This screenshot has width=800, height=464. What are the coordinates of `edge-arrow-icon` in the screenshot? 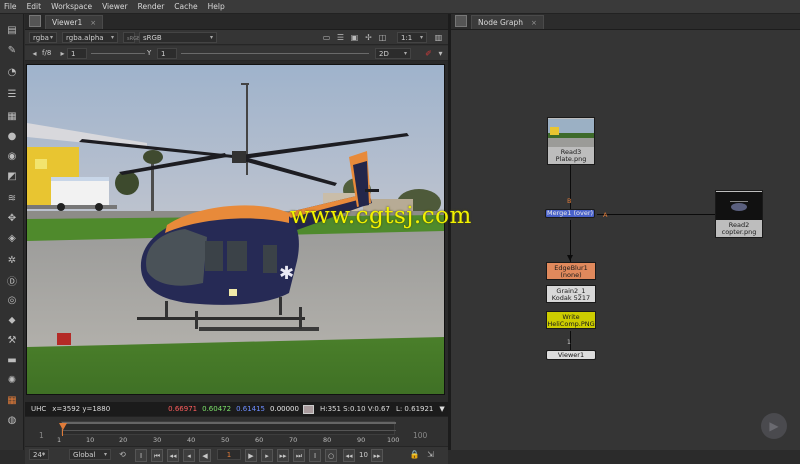 It's located at (570, 258).